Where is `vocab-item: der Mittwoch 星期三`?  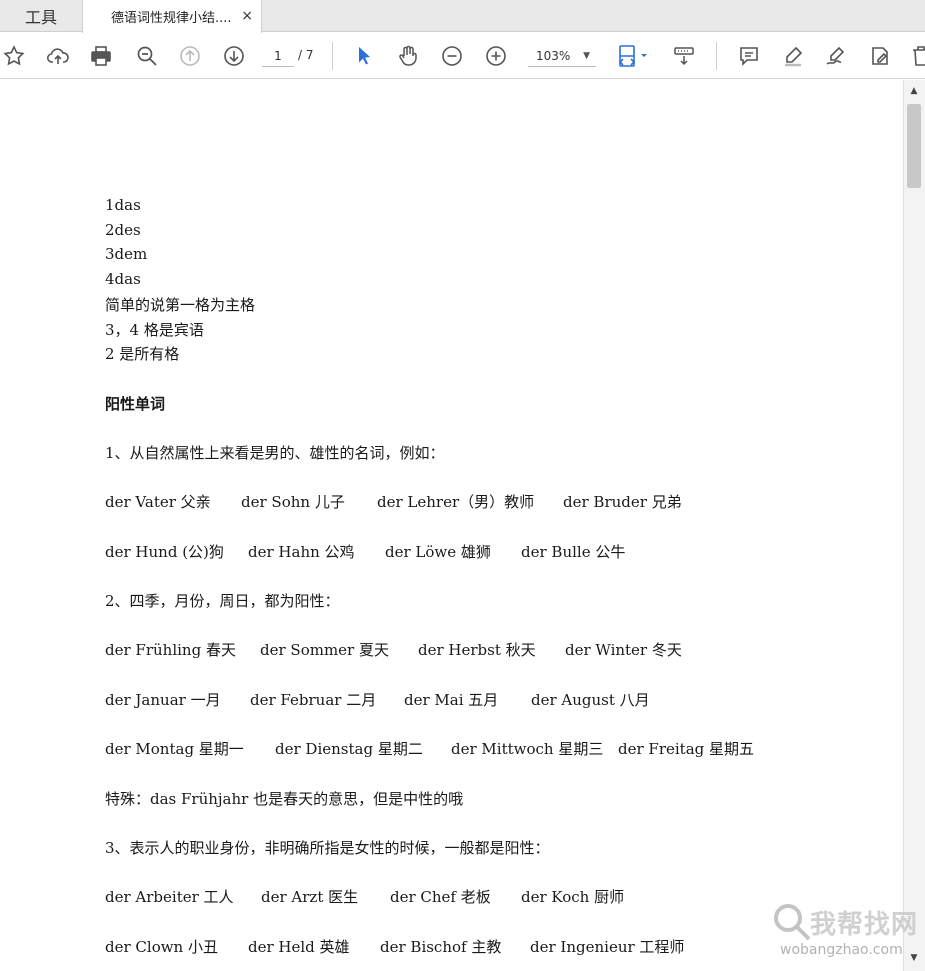
vocab-item: der Mittwoch 星期三 is located at coordinates (527, 749).